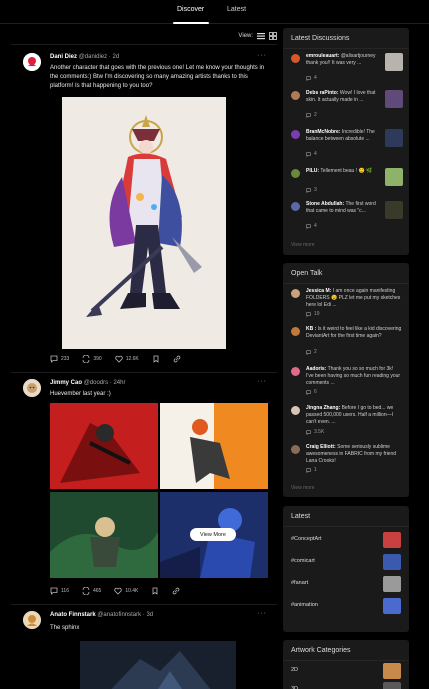  Describe the element at coordinates (346, 584) in the screenshot. I see `tag-item: #fanart` at that location.